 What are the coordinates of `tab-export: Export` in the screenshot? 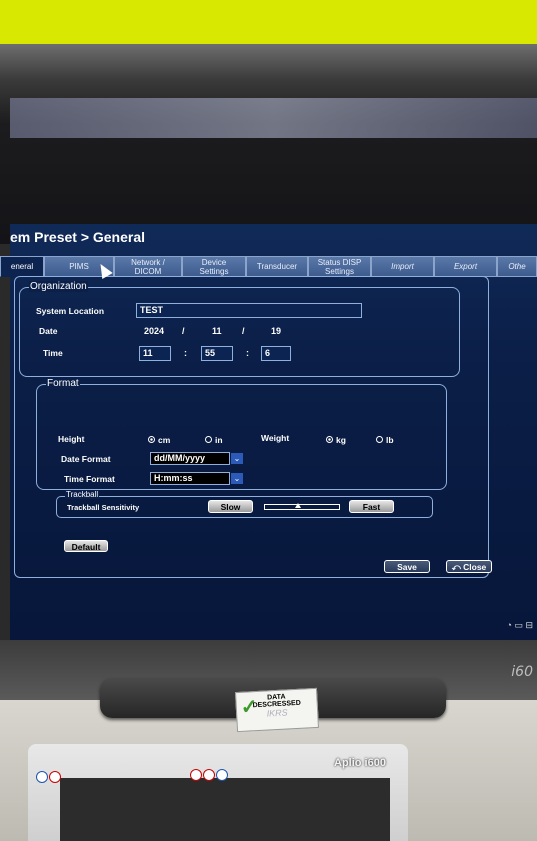 It's located at (465, 266).